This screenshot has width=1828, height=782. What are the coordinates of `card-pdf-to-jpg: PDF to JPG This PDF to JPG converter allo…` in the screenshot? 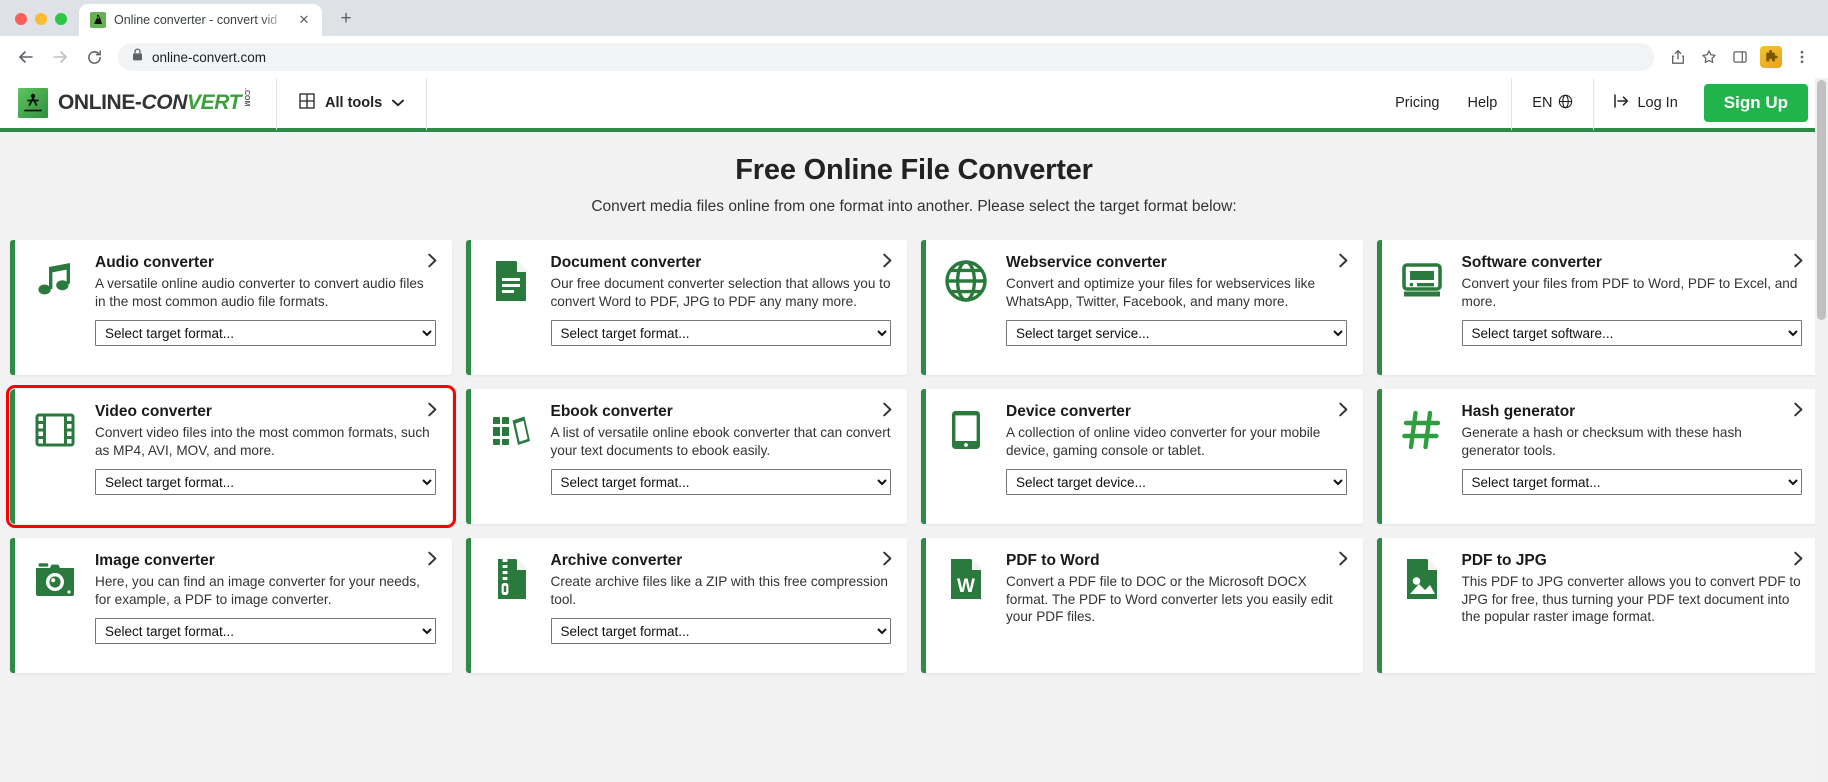 It's located at (1597, 605).